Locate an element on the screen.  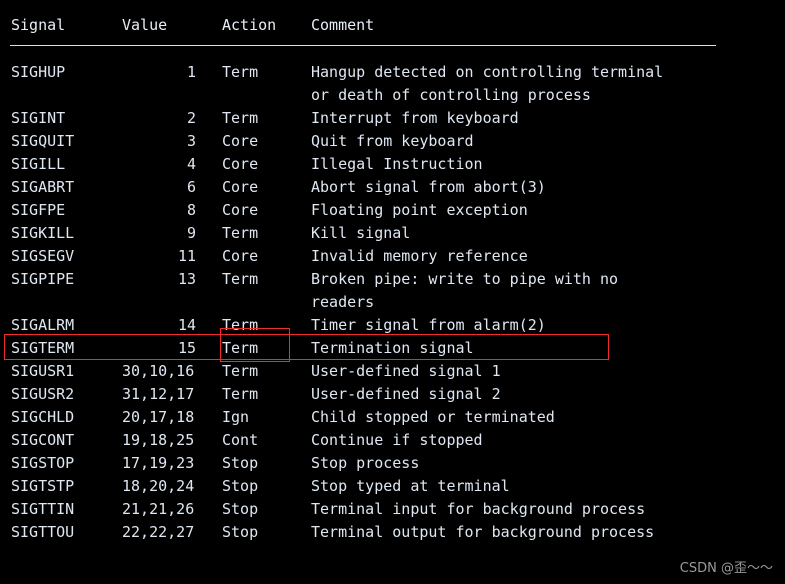
signal-action-sigterm: Term is located at coordinates (240, 348).